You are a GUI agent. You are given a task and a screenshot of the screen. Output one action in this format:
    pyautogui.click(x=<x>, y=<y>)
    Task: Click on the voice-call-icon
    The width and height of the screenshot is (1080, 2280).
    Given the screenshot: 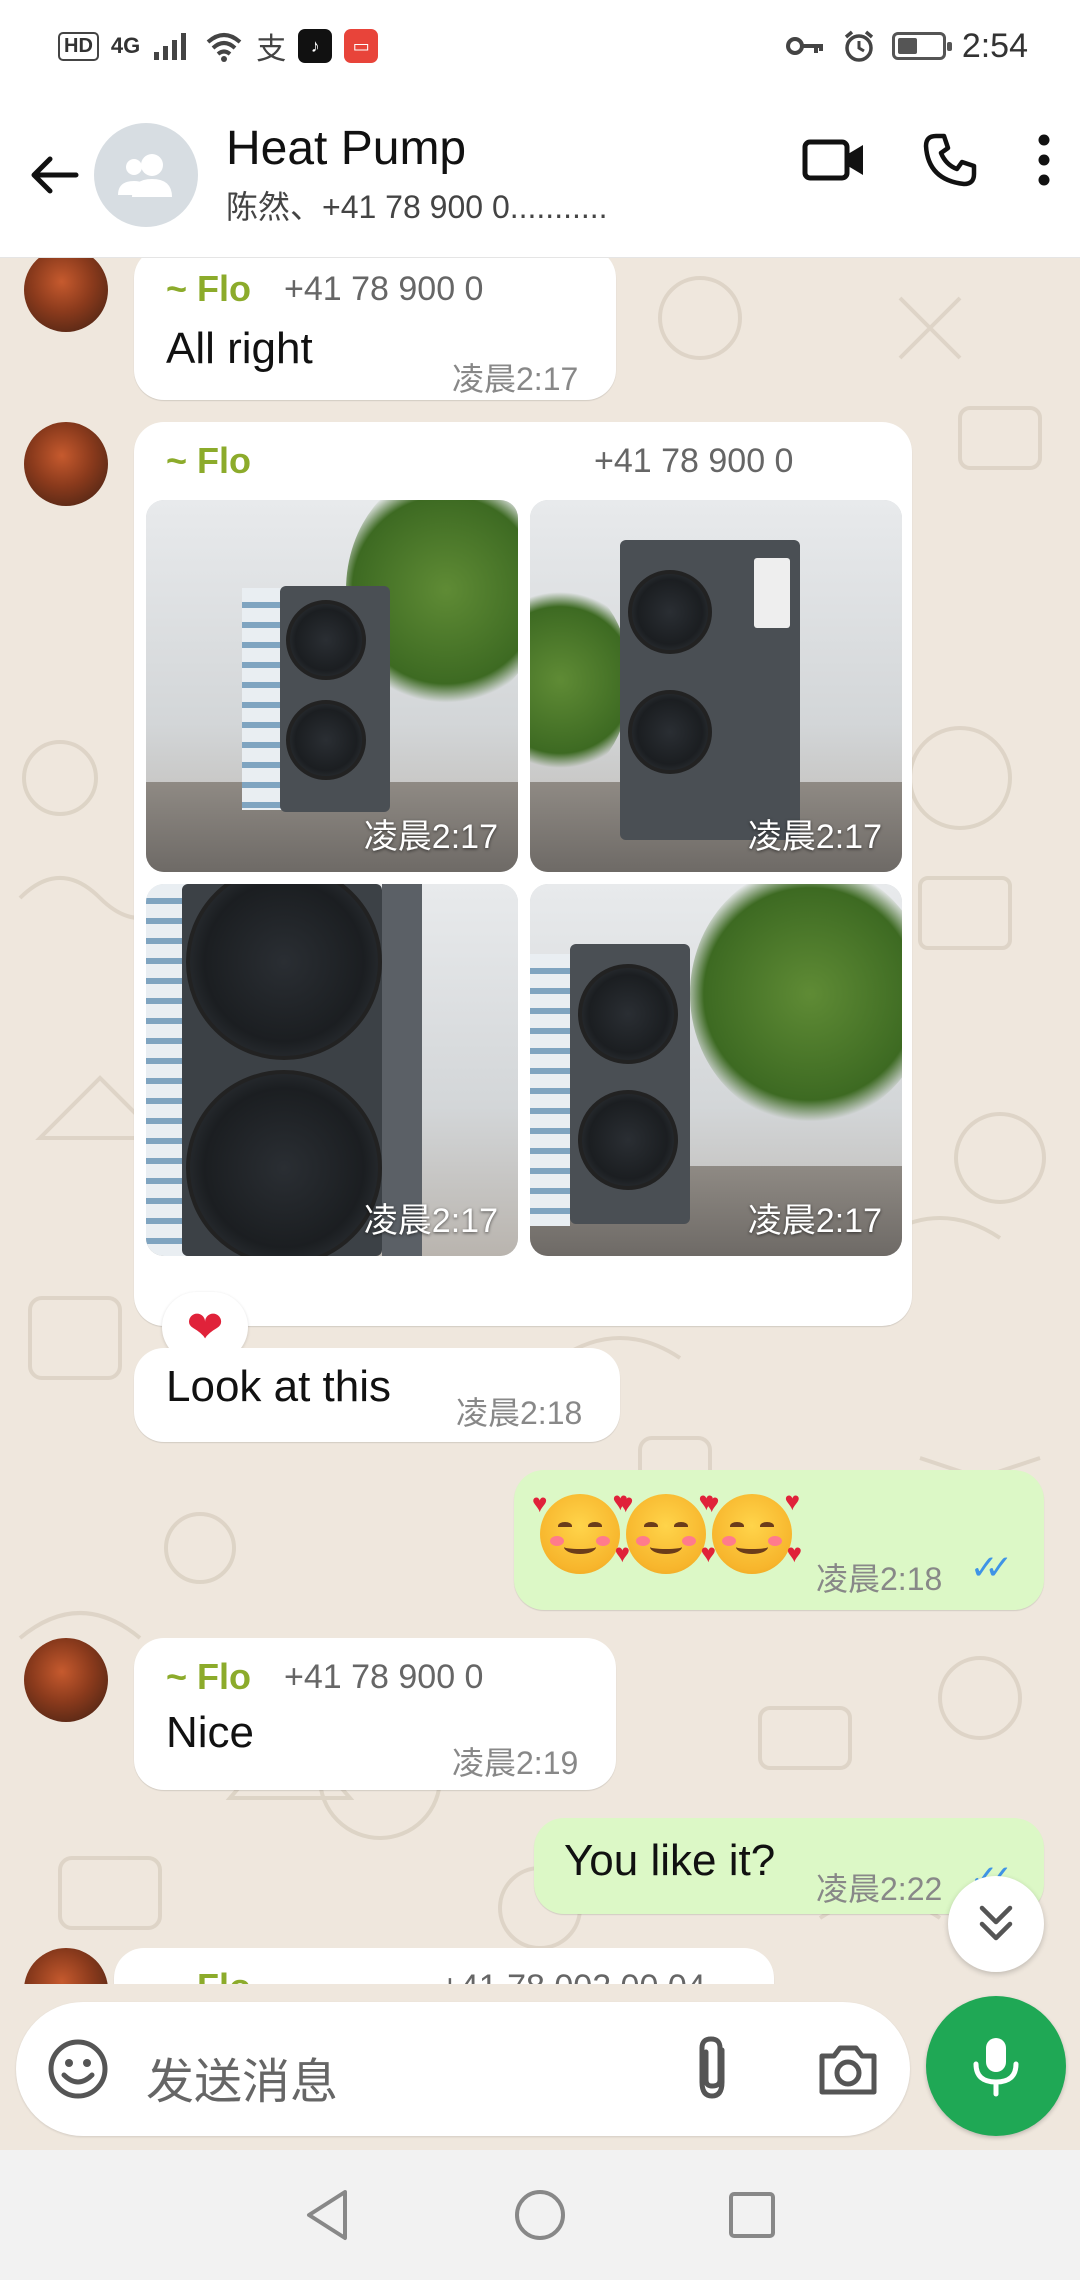 What is the action you would take?
    pyautogui.click(x=950, y=160)
    